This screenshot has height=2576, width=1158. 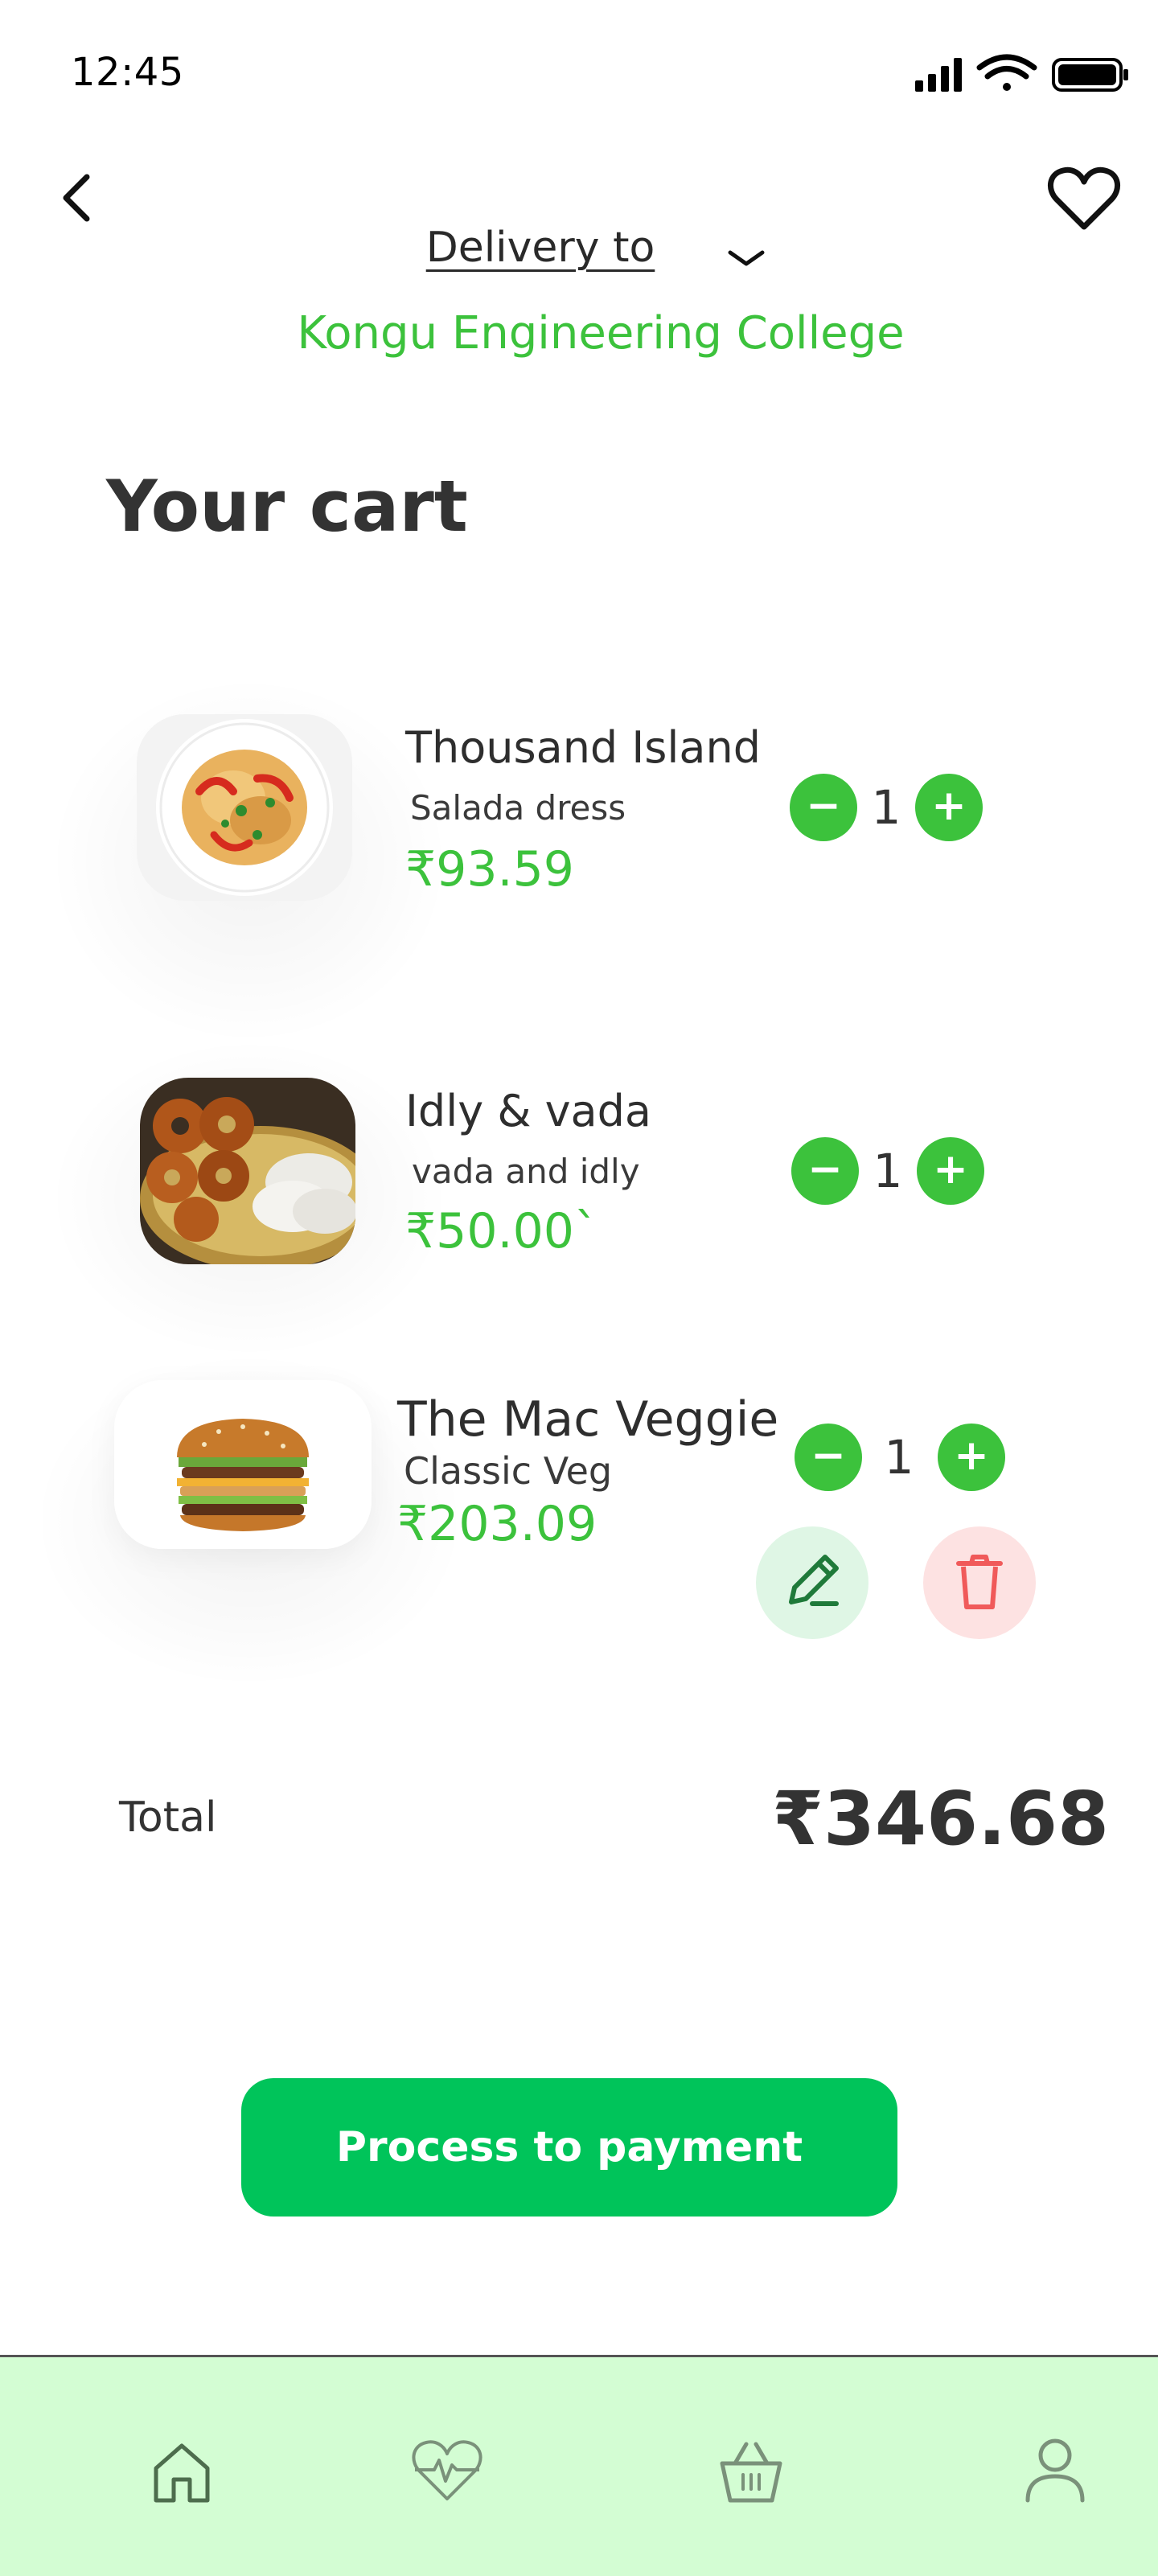 I want to click on idly-vada-image, so click(x=247, y=1171).